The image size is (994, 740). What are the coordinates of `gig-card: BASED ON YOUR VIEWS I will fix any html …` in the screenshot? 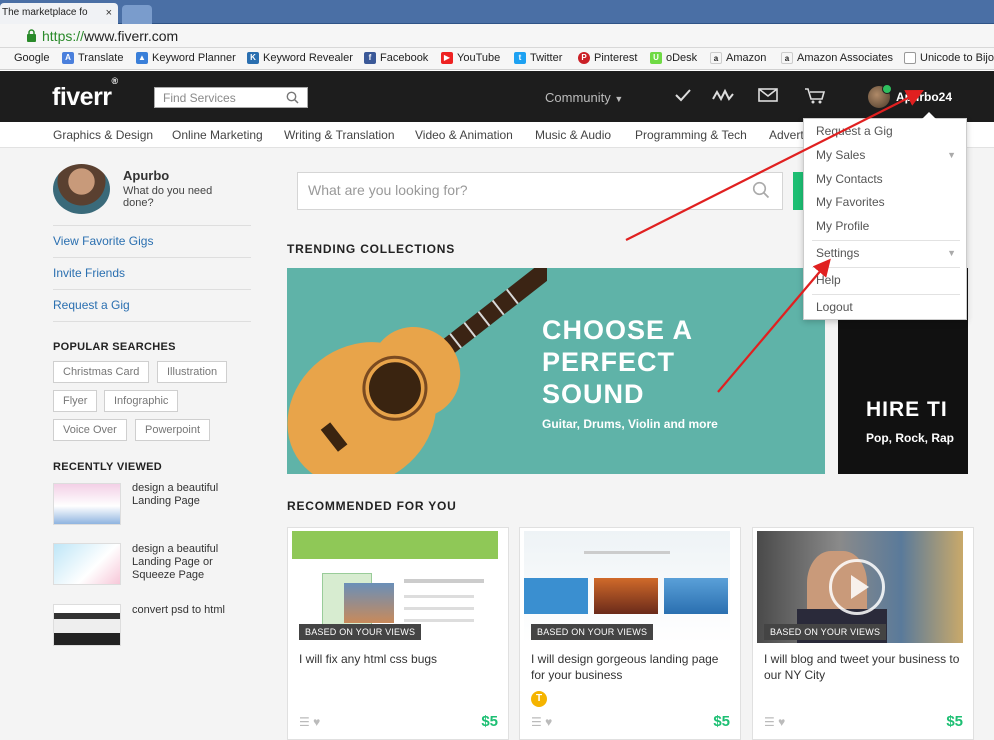 It's located at (398, 633).